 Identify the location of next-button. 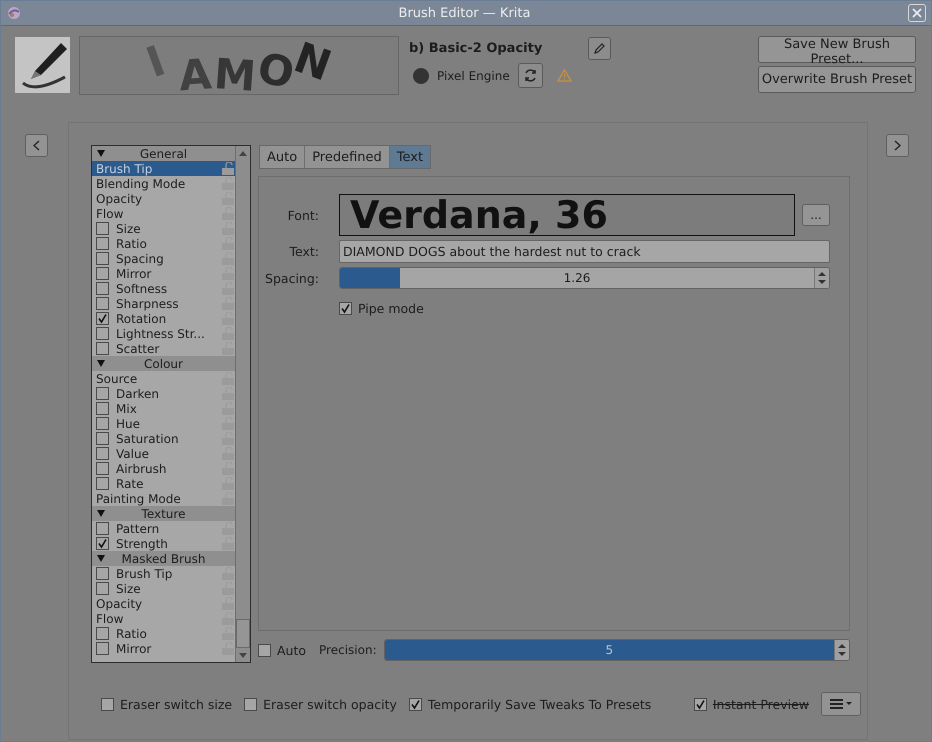
(897, 145).